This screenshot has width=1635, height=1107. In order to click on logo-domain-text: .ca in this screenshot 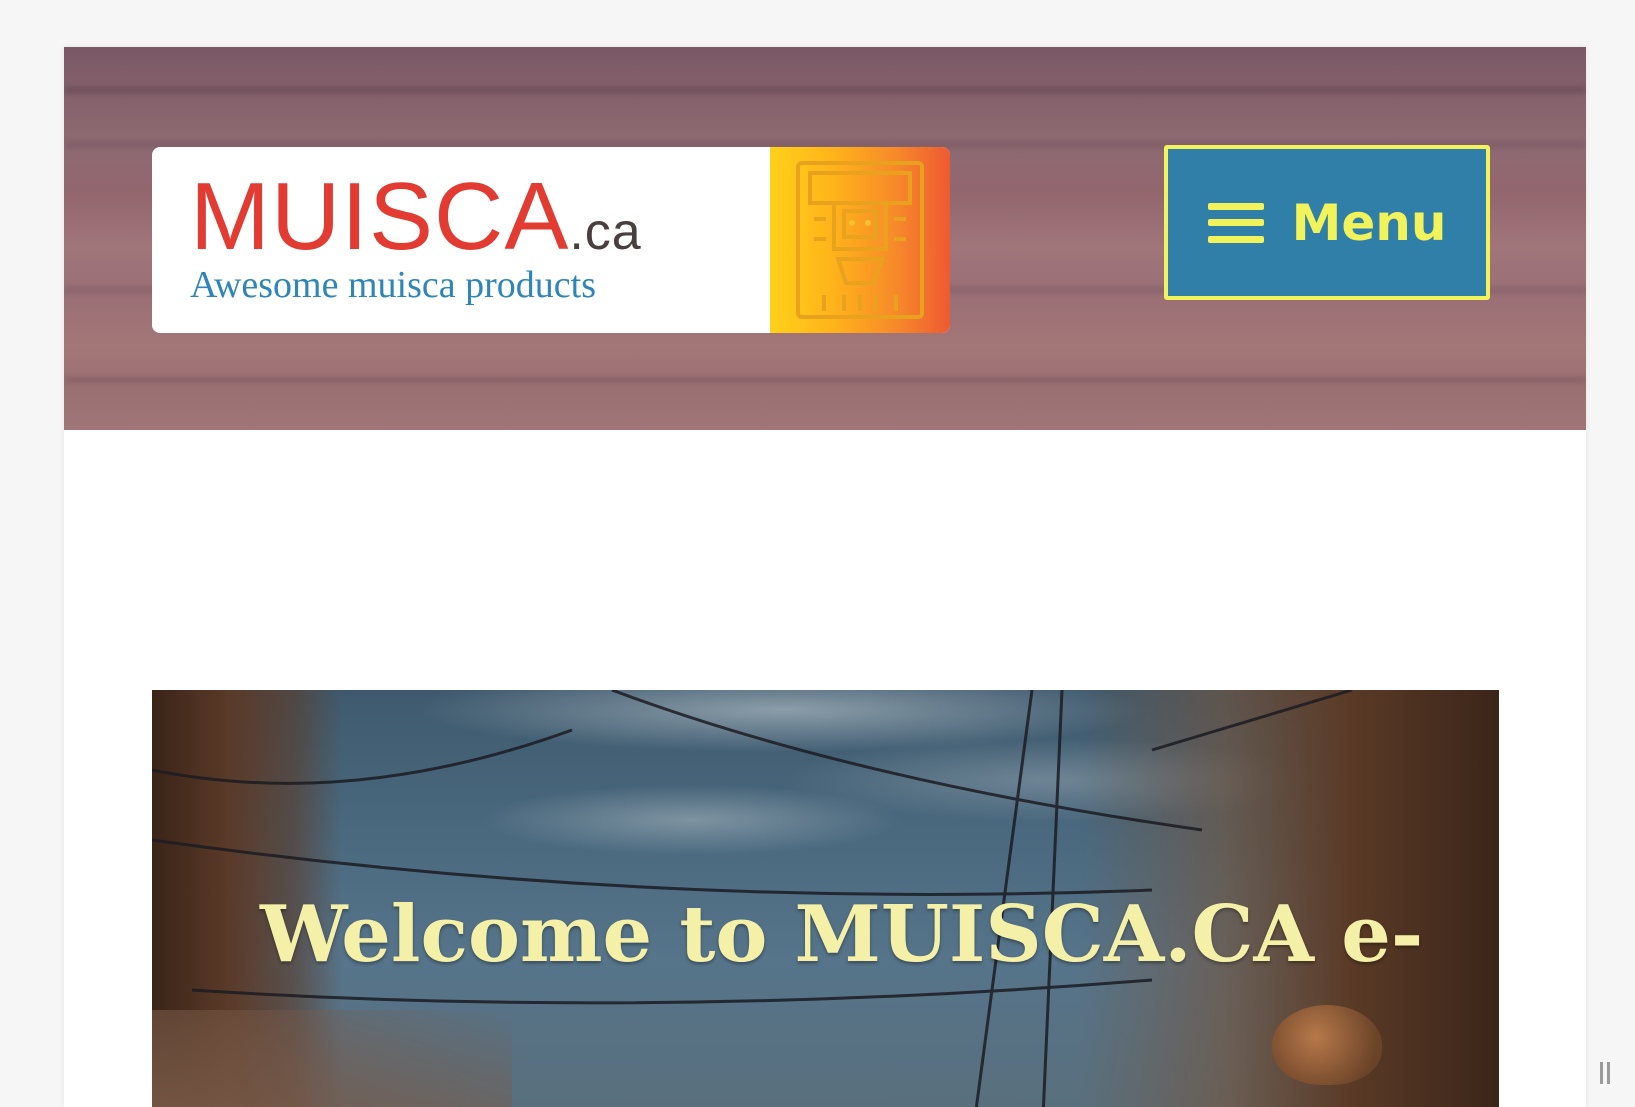, I will do `click(605, 232)`.